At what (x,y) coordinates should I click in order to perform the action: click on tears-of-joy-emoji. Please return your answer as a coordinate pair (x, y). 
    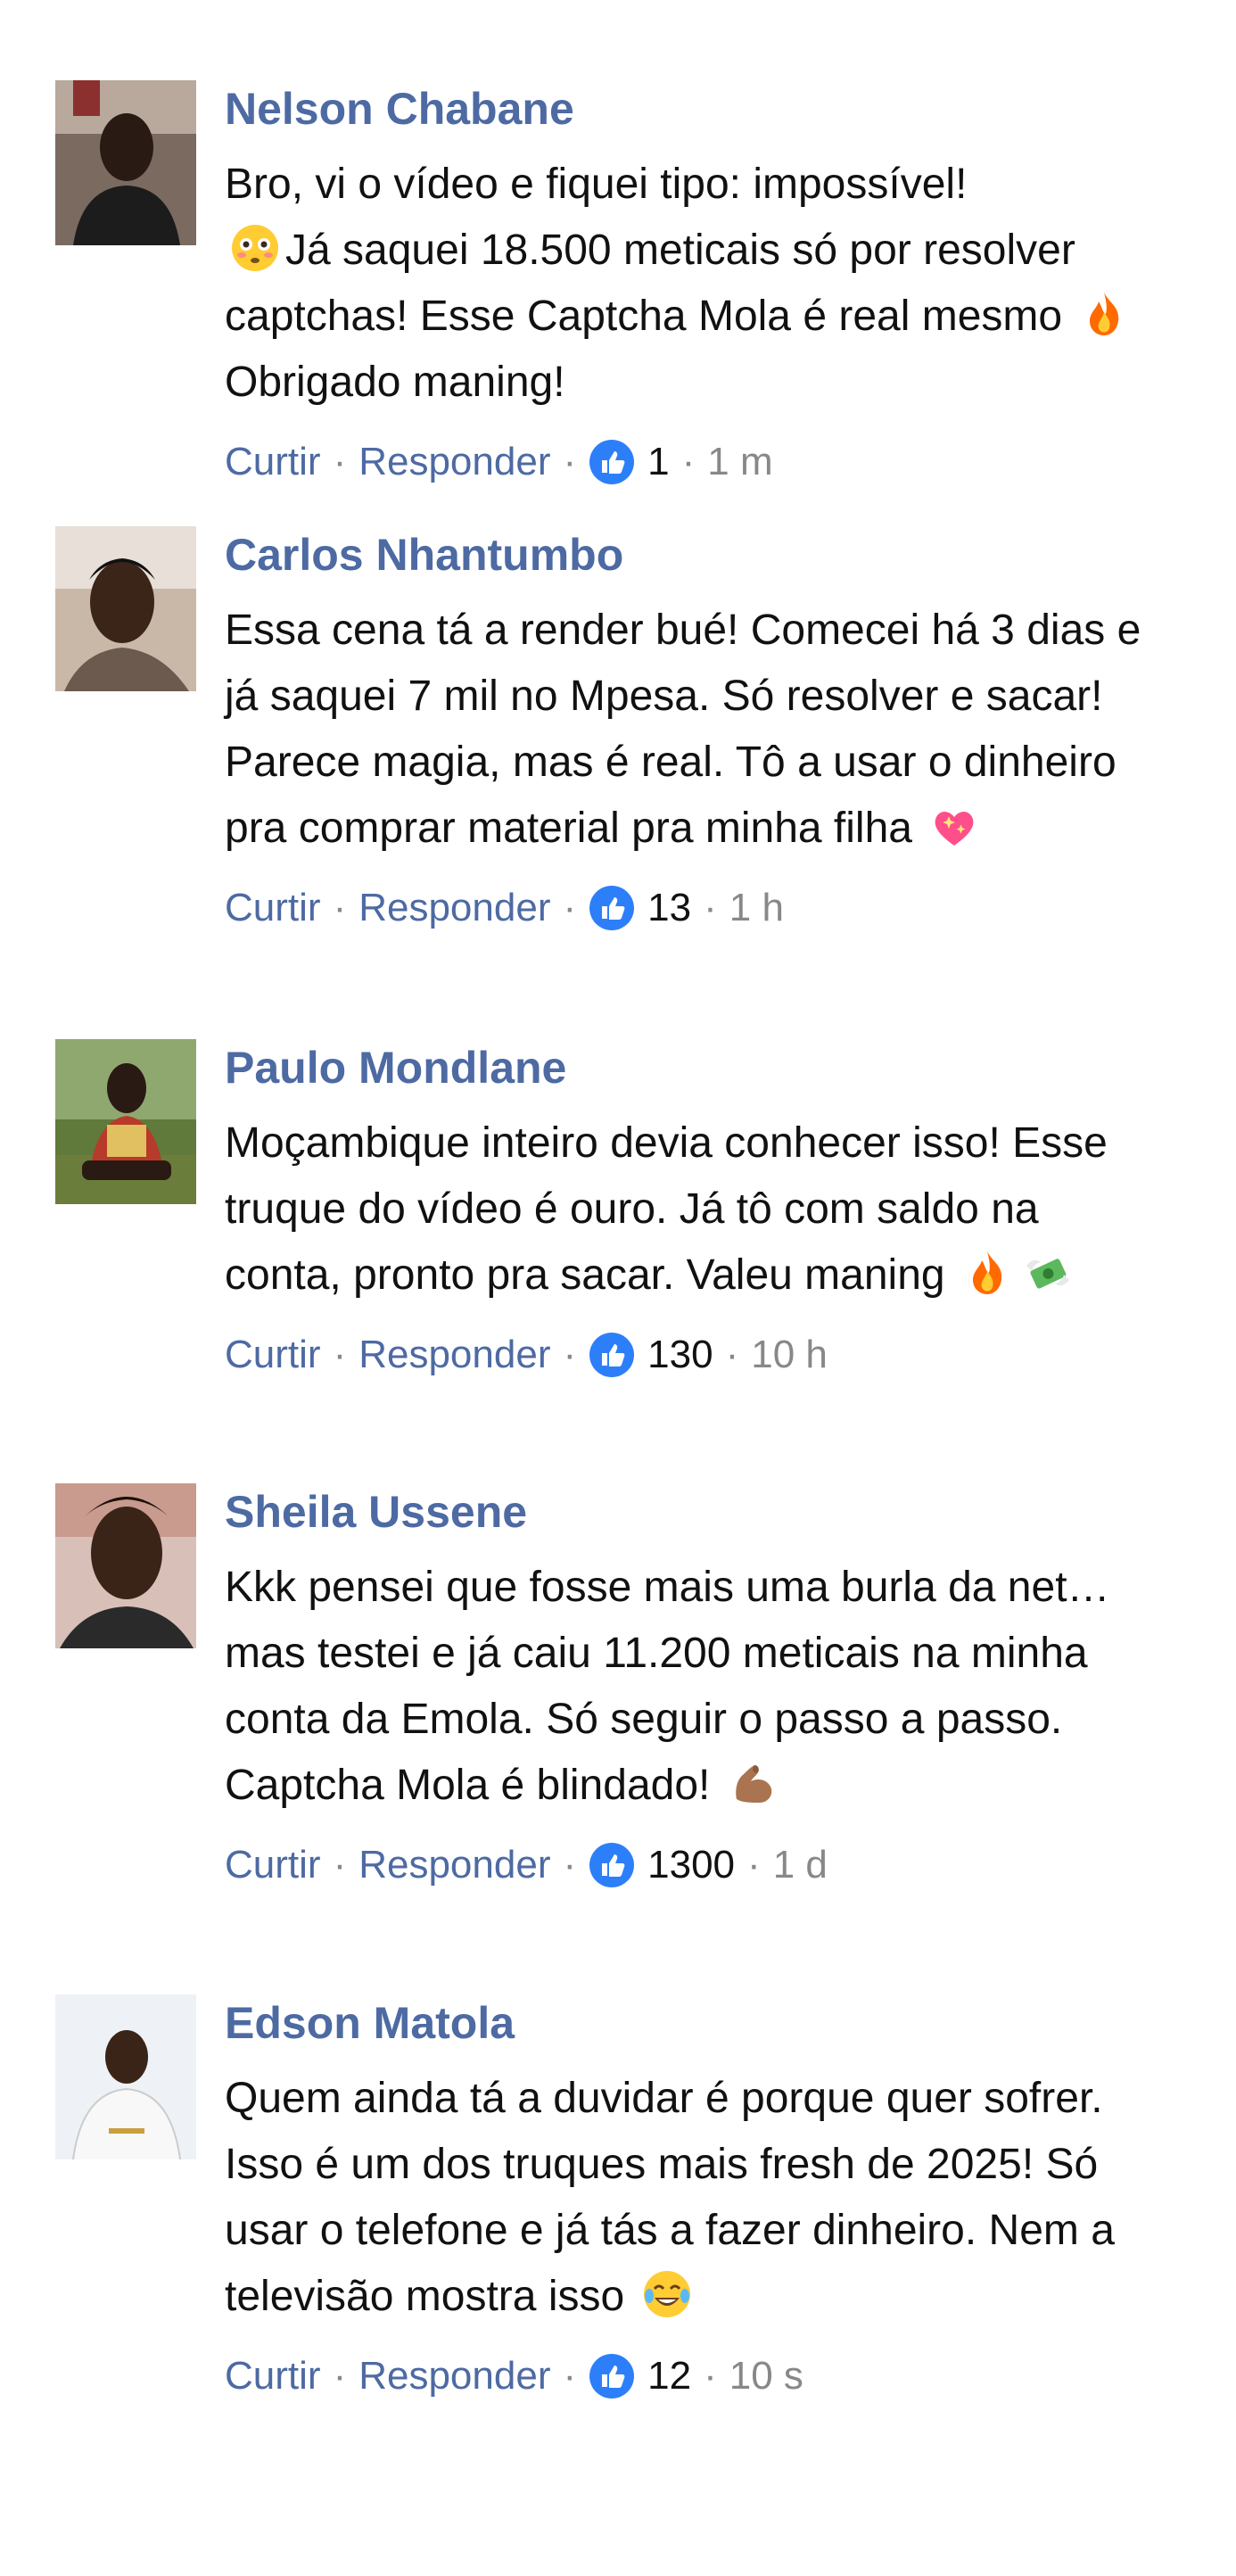
    Looking at the image, I should click on (667, 2294).